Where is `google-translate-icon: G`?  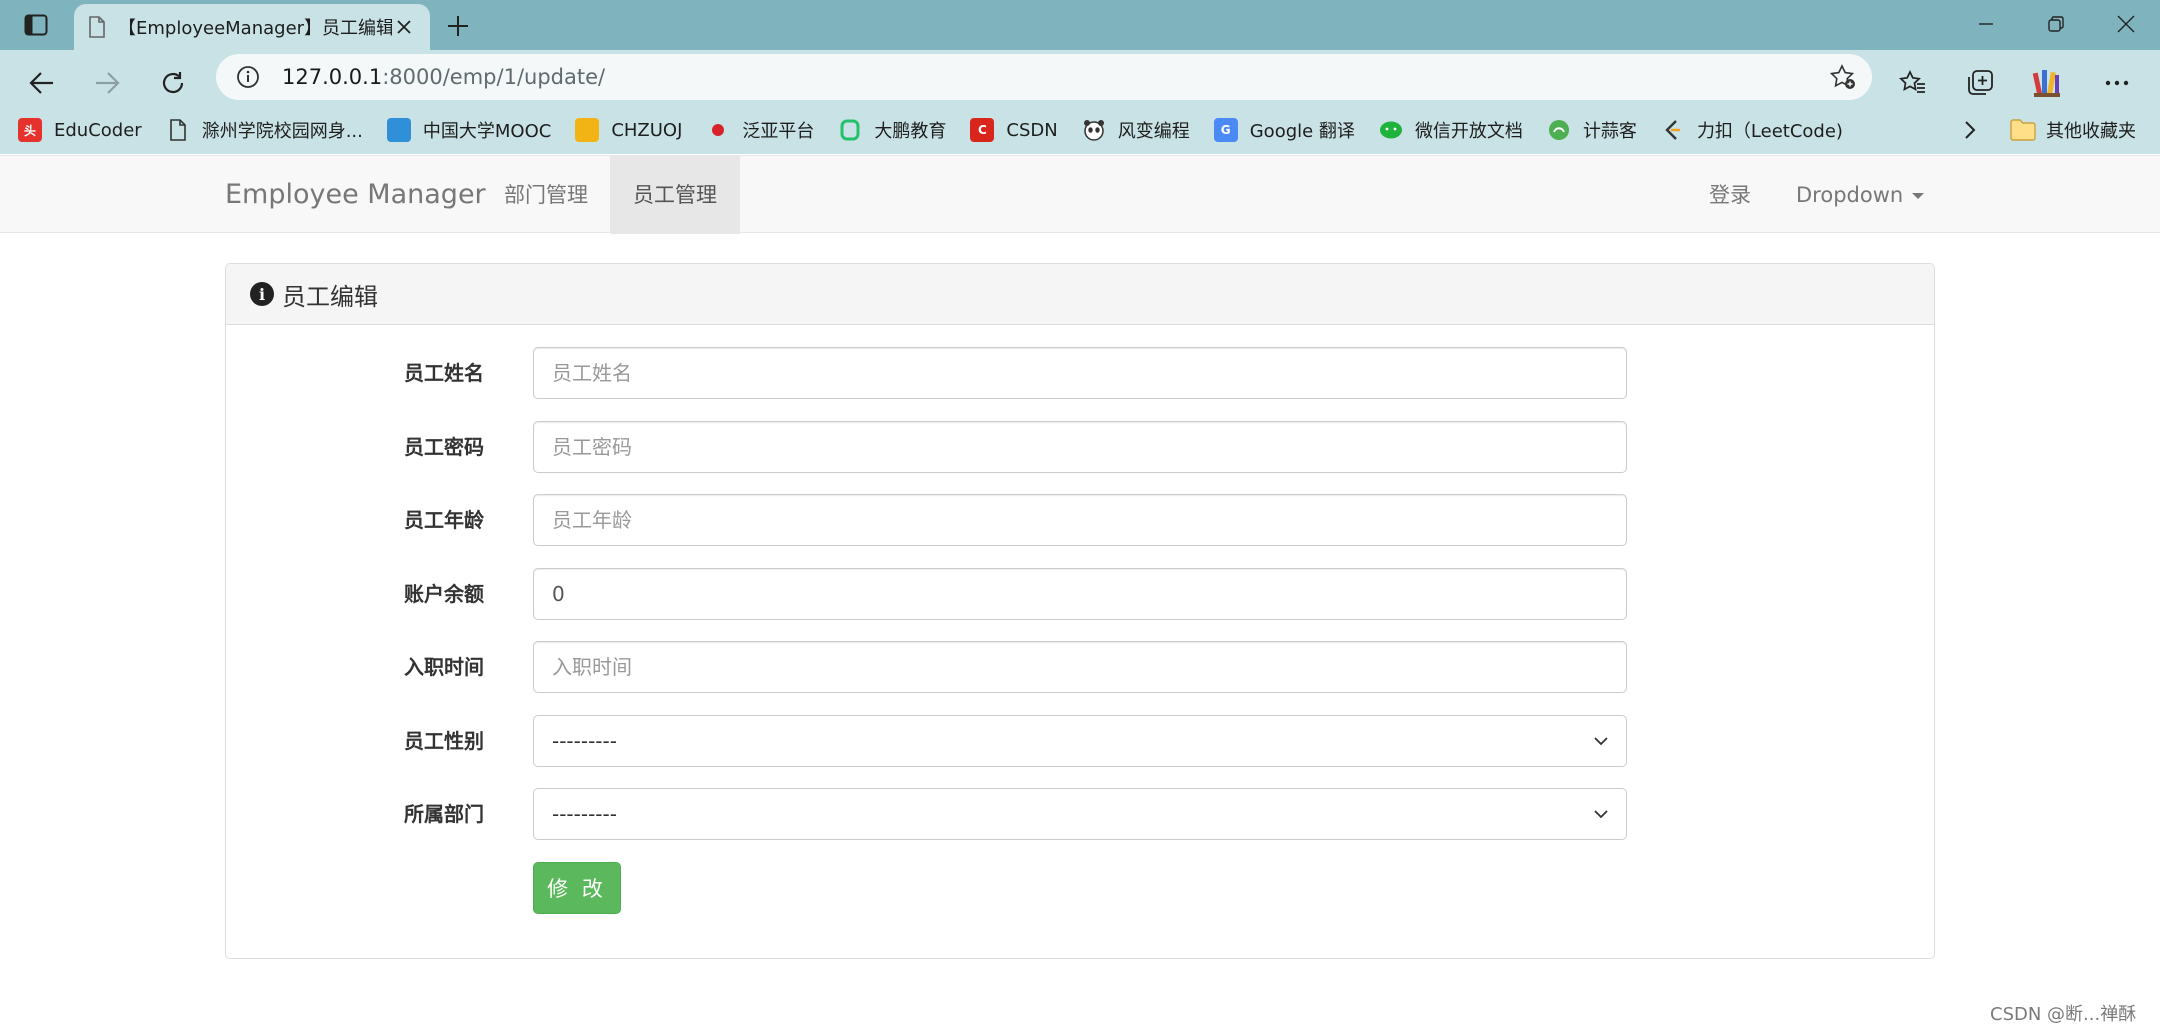
google-translate-icon: G is located at coordinates (1225, 130).